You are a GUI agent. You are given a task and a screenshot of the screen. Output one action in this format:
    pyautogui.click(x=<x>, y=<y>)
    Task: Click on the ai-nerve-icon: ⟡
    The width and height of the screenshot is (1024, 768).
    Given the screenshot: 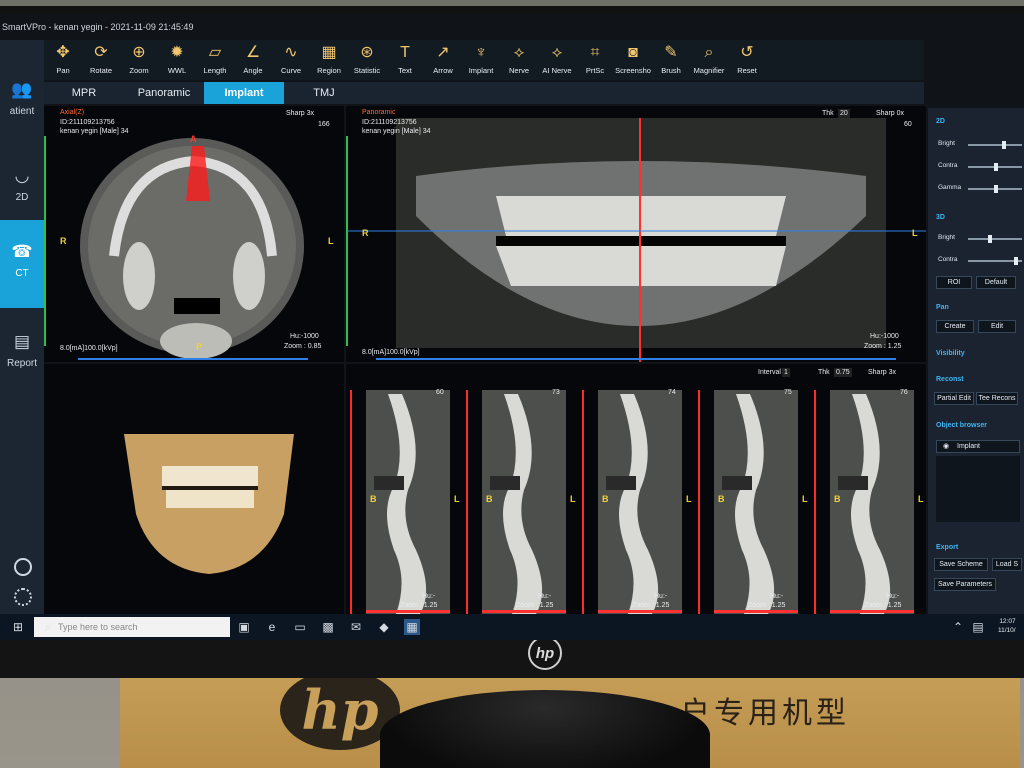 What is the action you would take?
    pyautogui.click(x=557, y=52)
    